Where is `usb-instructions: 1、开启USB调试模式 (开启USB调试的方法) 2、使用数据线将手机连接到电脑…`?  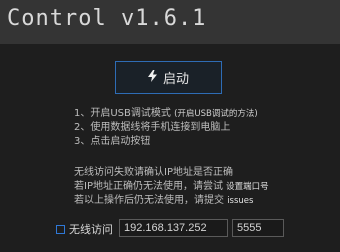 usb-instructions: 1、开启USB调试模式 (开启USB调试的方法) 2、使用数据线将手机连接到电脑… is located at coordinates (166, 128).